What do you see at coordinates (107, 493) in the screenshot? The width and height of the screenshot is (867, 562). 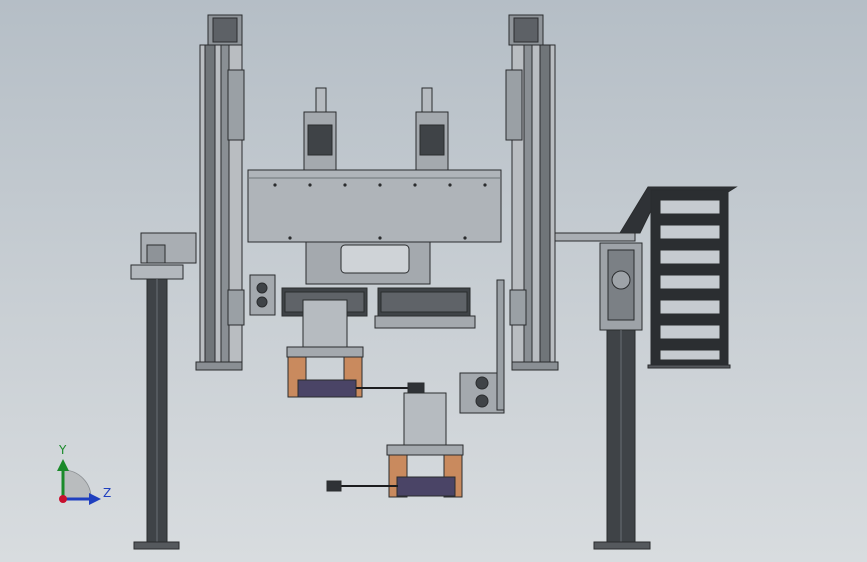 I see `triad-z-label: Z` at bounding box center [107, 493].